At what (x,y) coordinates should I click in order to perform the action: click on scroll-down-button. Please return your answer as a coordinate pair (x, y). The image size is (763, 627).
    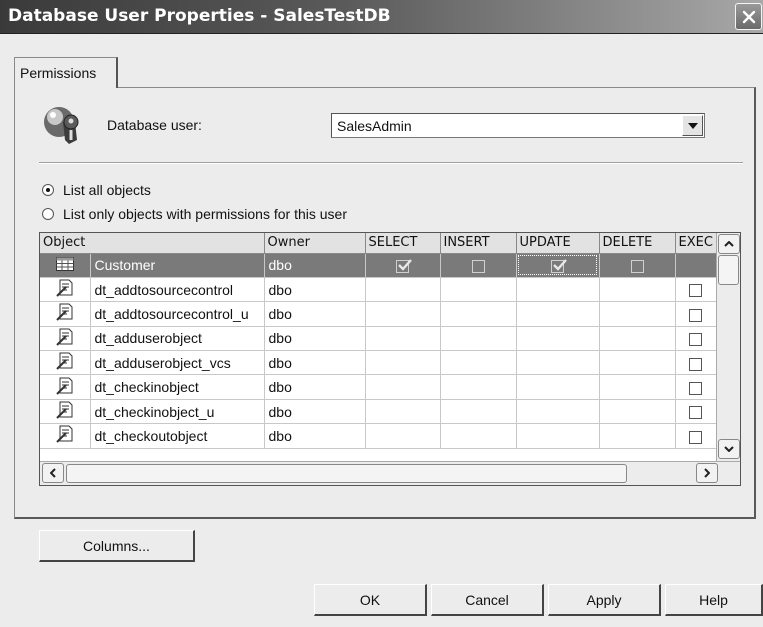
    Looking at the image, I should click on (729, 449).